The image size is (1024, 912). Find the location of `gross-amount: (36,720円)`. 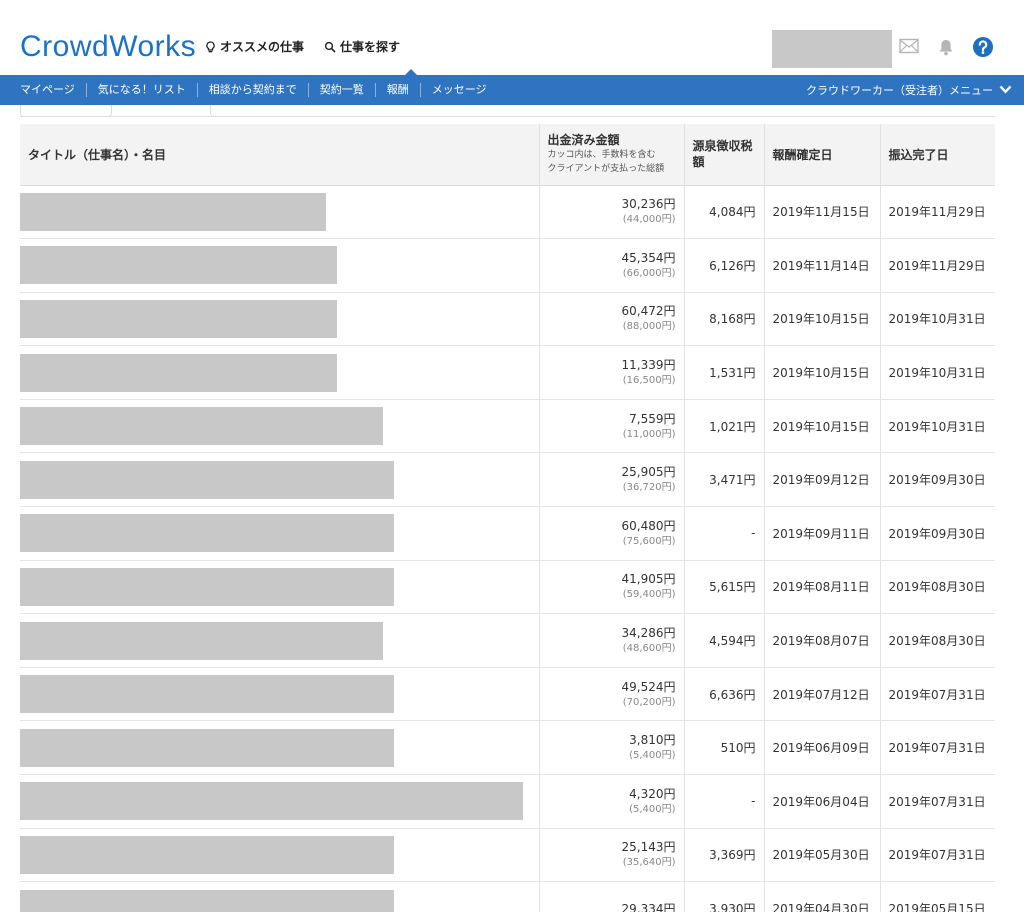

gross-amount: (36,720円) is located at coordinates (649, 488).